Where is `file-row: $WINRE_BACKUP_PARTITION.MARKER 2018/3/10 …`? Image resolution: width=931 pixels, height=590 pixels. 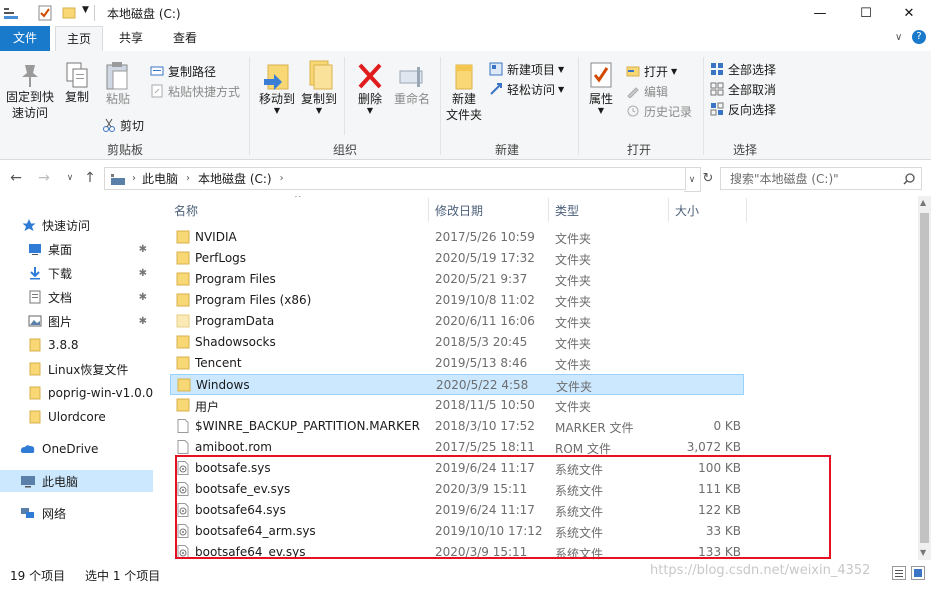
file-row: $WINRE_BACKUP_PARTITION.MARKER 2018/3/10 … is located at coordinates (457, 426).